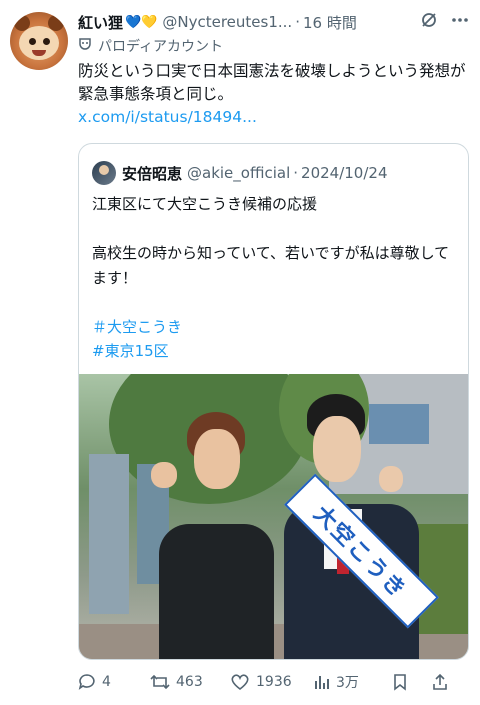 The height and width of the screenshot is (705, 480). I want to click on action-bar: 4 463 1936 3万, so click(274, 682).